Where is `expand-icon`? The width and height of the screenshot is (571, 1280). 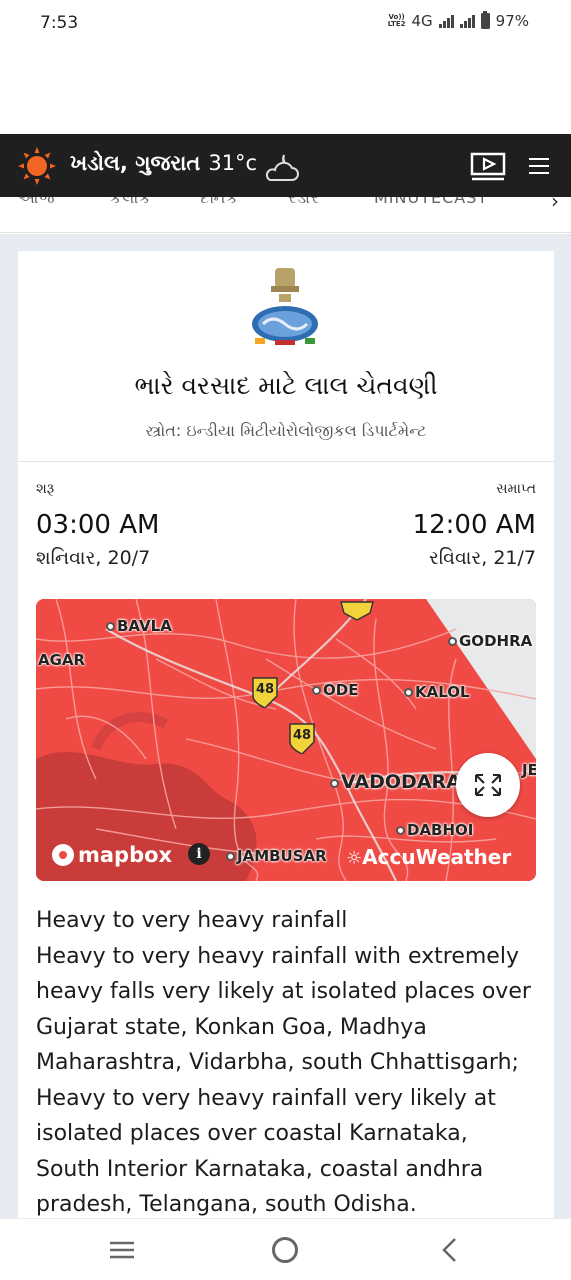 expand-icon is located at coordinates (488, 785).